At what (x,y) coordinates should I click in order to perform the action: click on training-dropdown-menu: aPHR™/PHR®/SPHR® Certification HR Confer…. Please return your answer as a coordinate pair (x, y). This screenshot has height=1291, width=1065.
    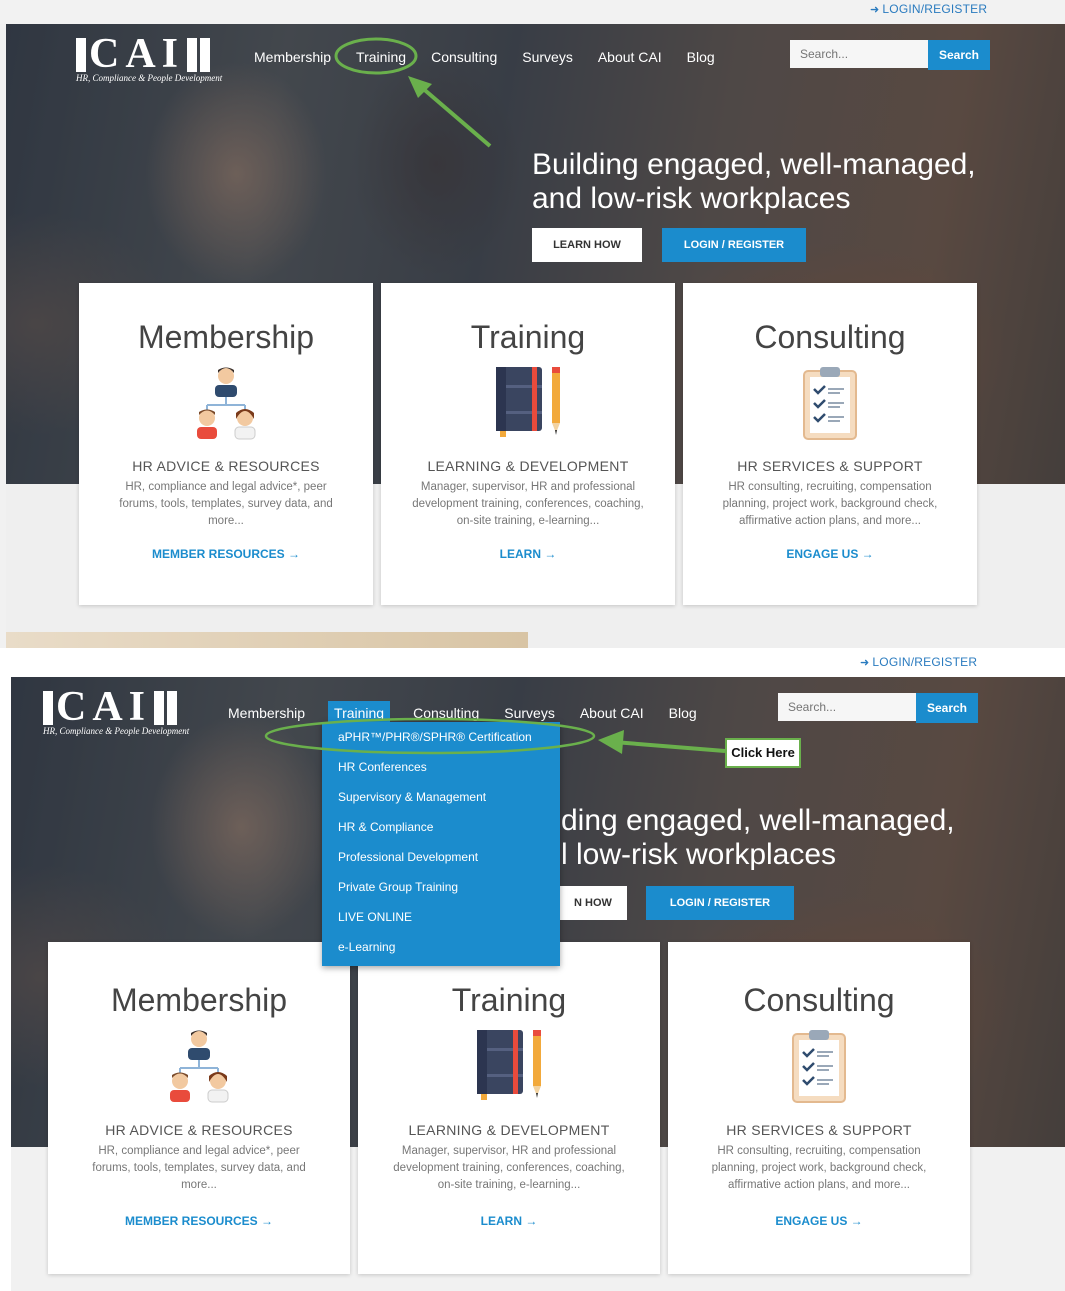
    Looking at the image, I should click on (441, 844).